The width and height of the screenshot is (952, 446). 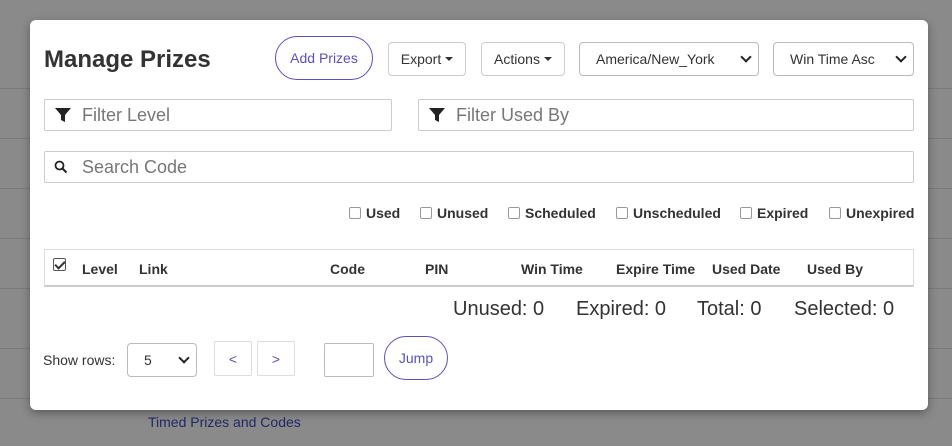 I want to click on filter-unused-label: Unused, so click(x=463, y=213).